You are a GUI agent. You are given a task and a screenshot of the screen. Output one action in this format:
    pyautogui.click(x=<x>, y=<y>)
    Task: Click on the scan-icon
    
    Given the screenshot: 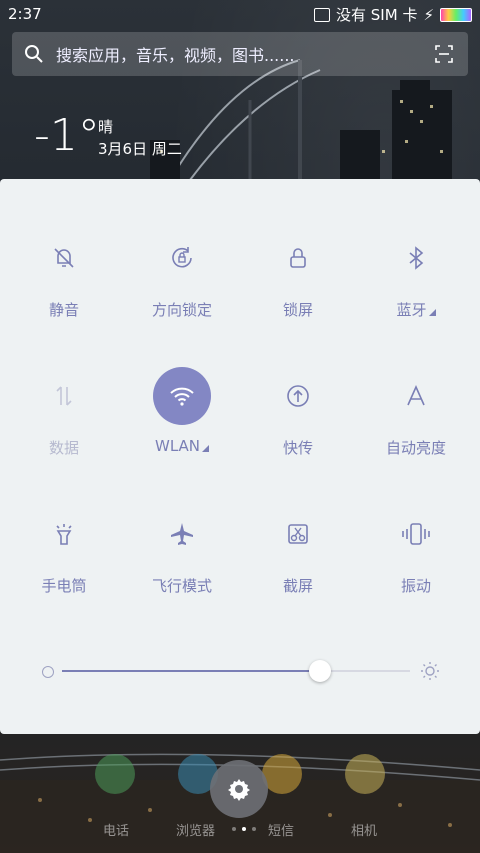 What is the action you would take?
    pyautogui.click(x=444, y=54)
    